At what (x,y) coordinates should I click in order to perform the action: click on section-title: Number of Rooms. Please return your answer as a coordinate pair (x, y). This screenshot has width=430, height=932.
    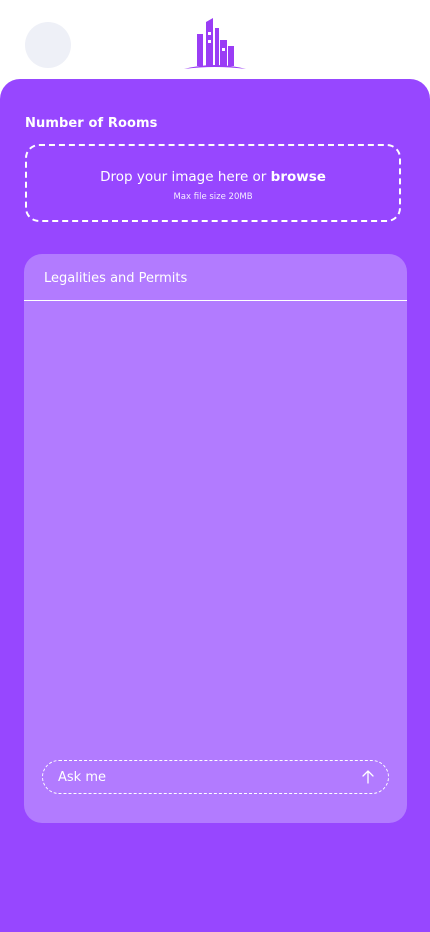
    Looking at the image, I should click on (91, 123).